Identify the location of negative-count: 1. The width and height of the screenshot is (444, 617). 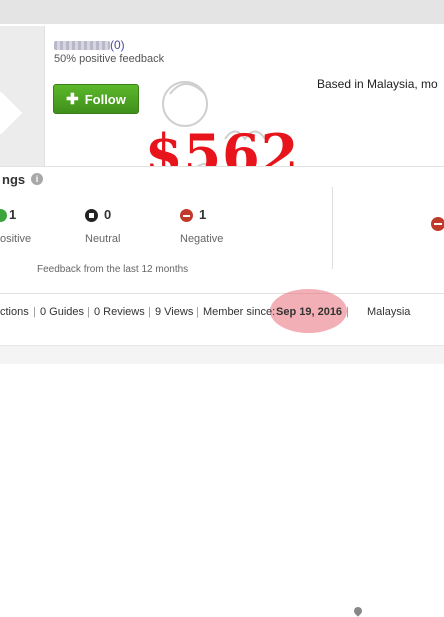
(203, 214).